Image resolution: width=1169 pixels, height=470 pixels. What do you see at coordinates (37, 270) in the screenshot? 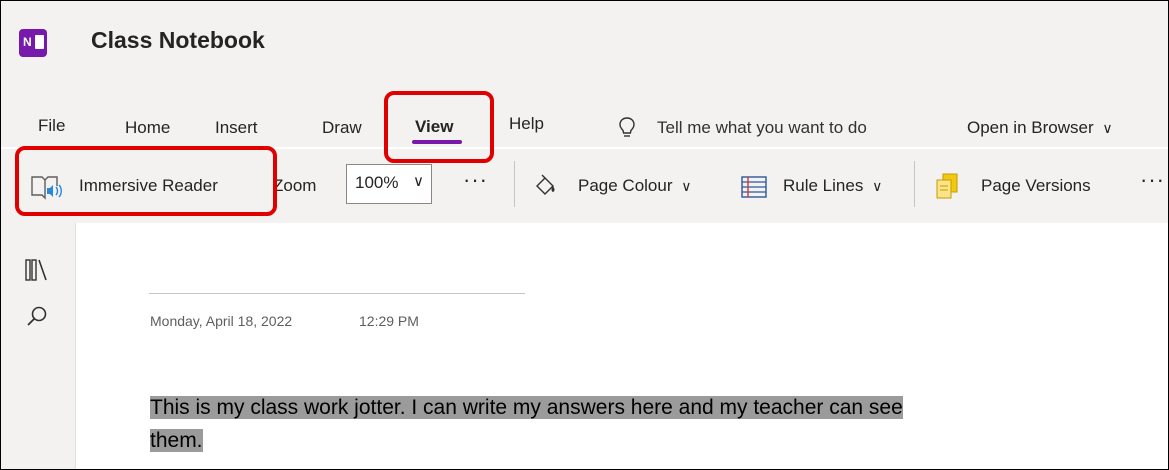
I see `notebooks-icon` at bounding box center [37, 270].